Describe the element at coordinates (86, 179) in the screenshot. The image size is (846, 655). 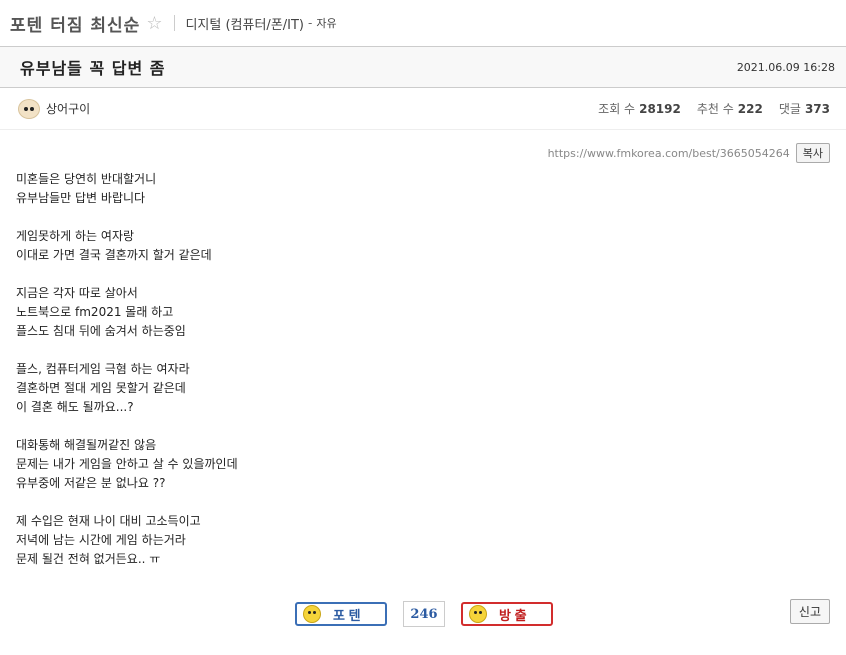
I see `body-line: 미혼들은 당연히 반대할거니` at that location.